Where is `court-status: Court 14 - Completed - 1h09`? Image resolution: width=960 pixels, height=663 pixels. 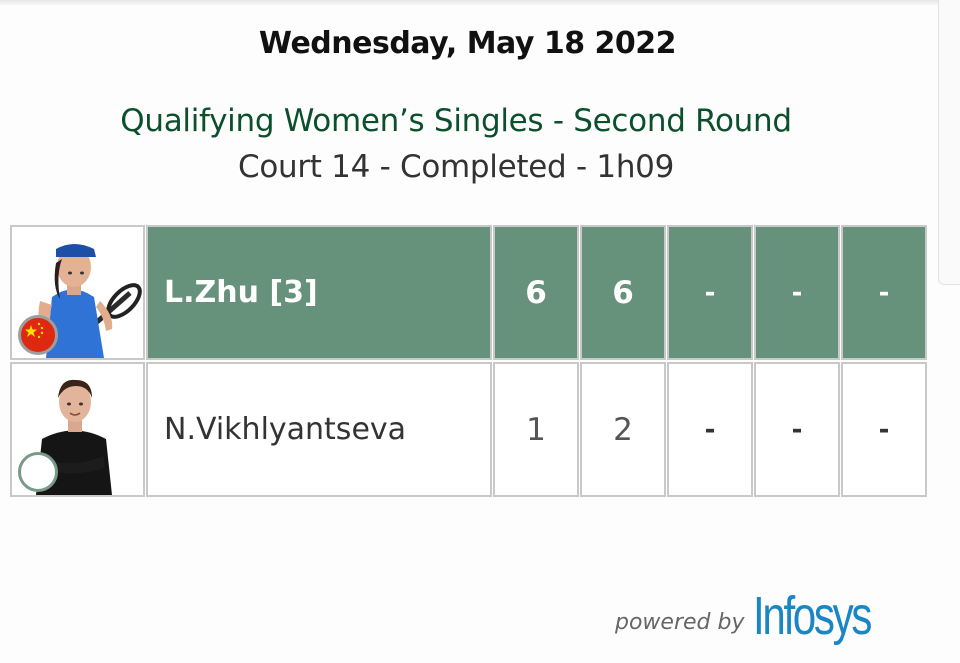 court-status: Court 14 - Completed - 1h09 is located at coordinates (456, 167).